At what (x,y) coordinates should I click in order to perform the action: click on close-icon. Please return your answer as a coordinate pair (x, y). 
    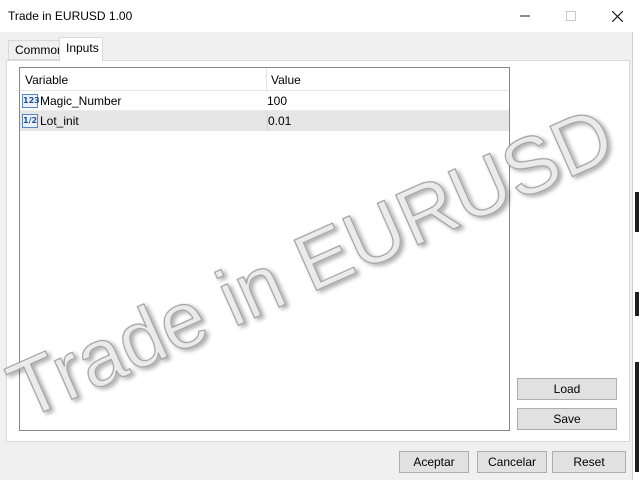
    Looking at the image, I should click on (617, 16).